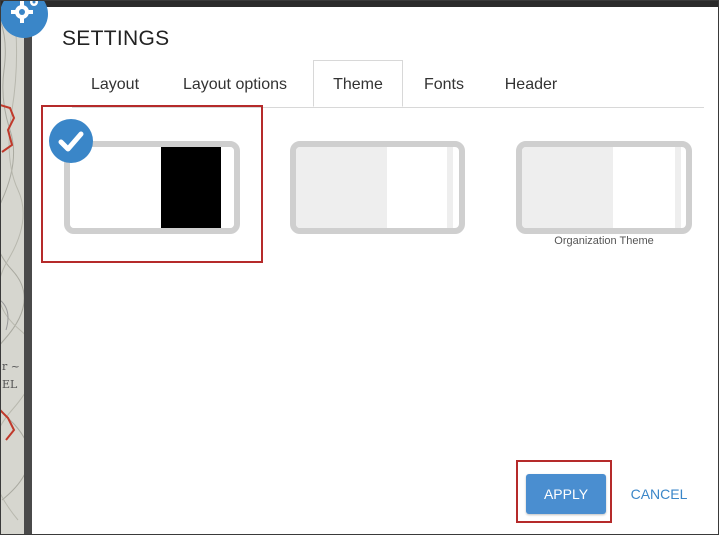  Describe the element at coordinates (566, 494) in the screenshot. I see `apply-button: APPLY` at that location.